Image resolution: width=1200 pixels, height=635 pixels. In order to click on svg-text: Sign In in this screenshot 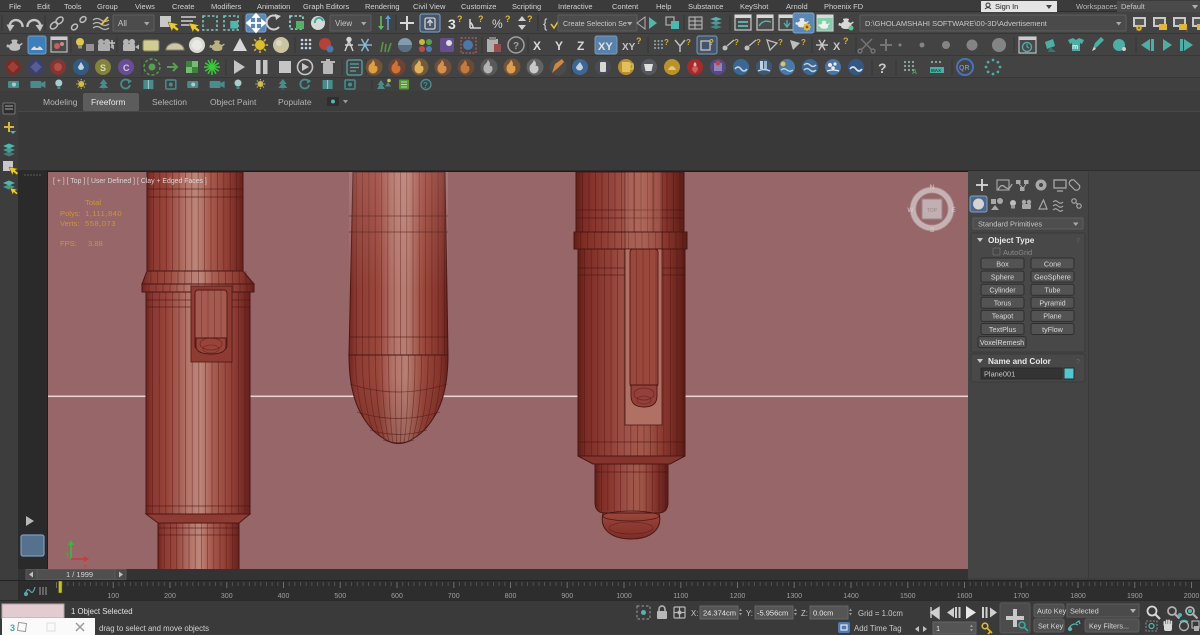, I will do `click(1006, 6)`.